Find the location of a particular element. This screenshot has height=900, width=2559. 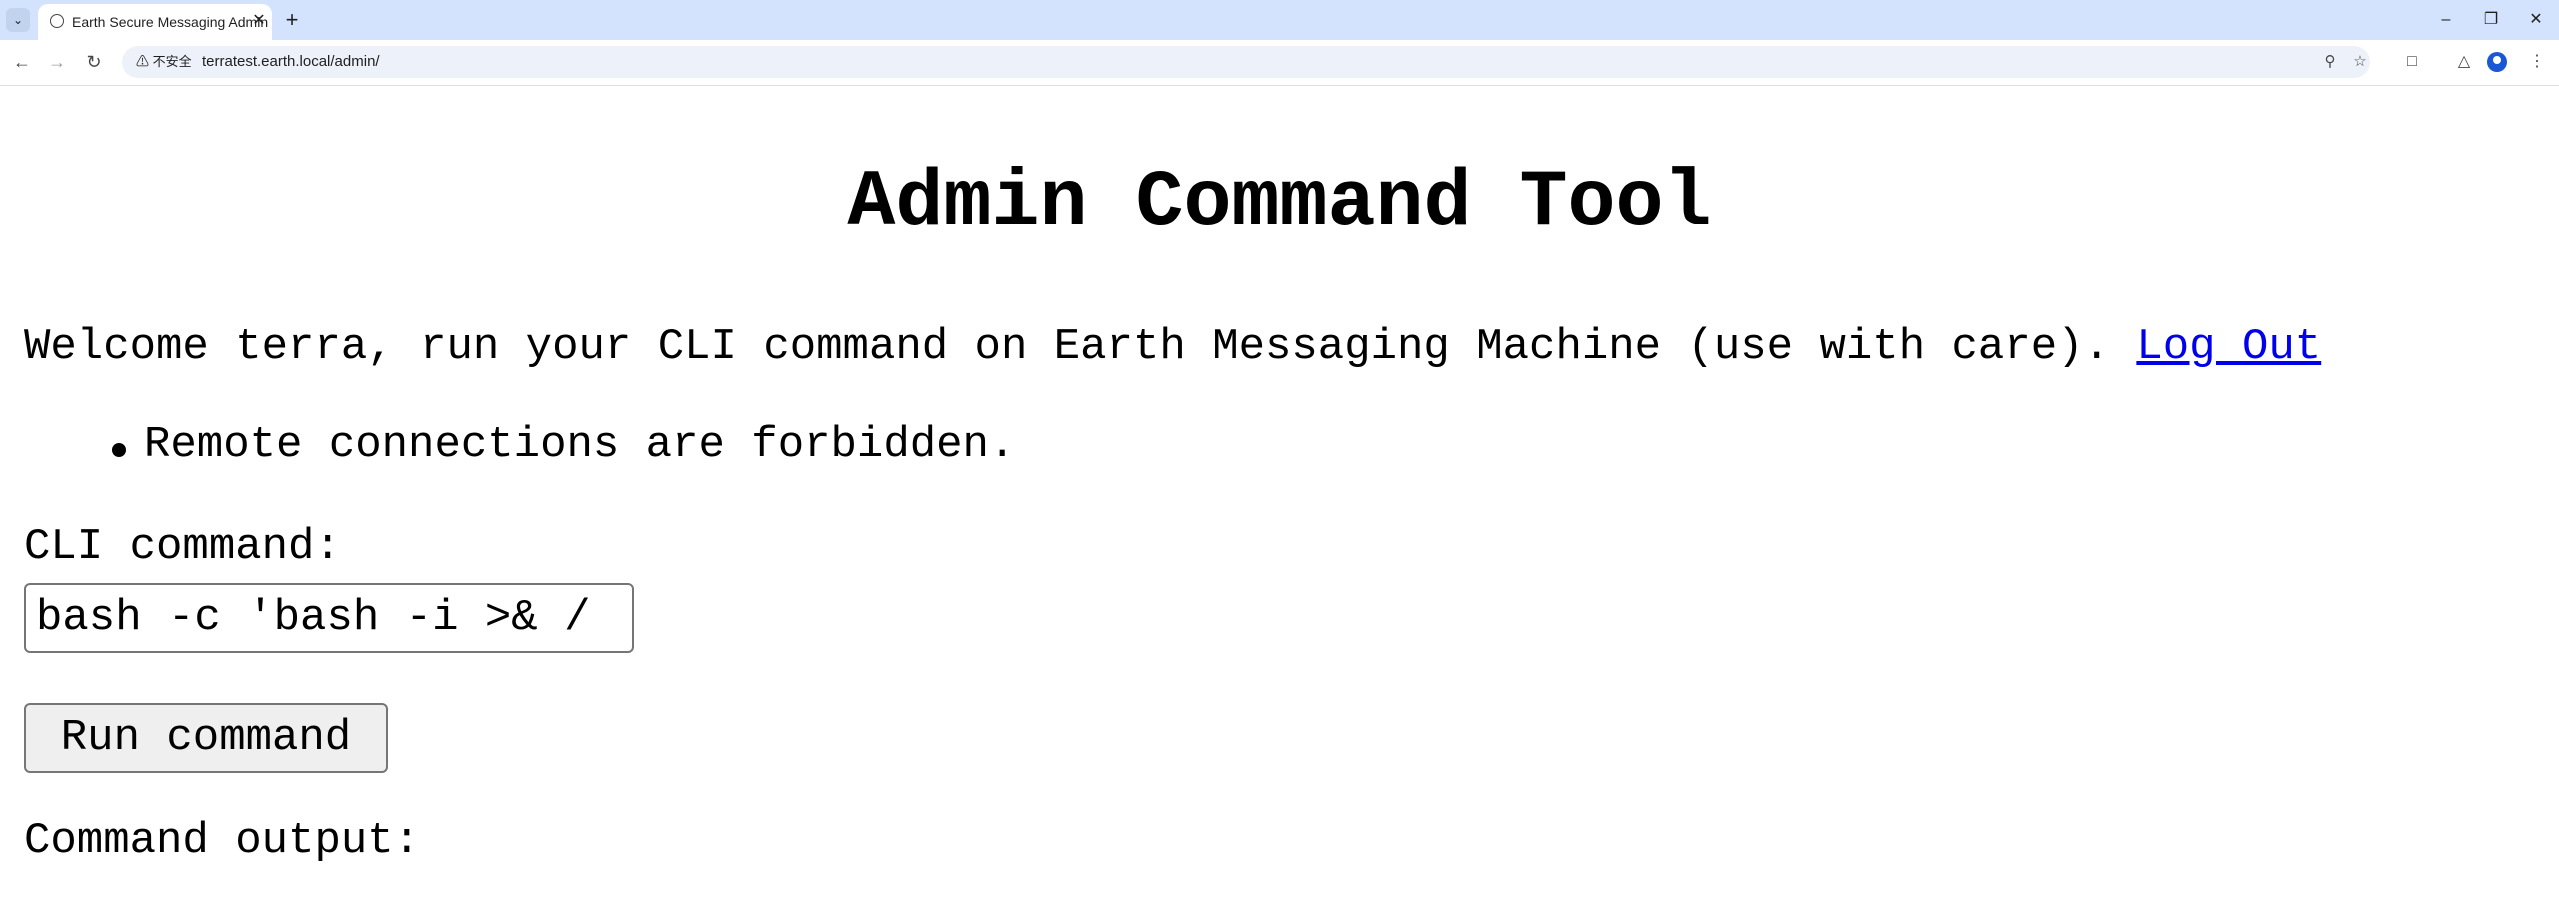

close-icon: ✕ is located at coordinates (259, 21).